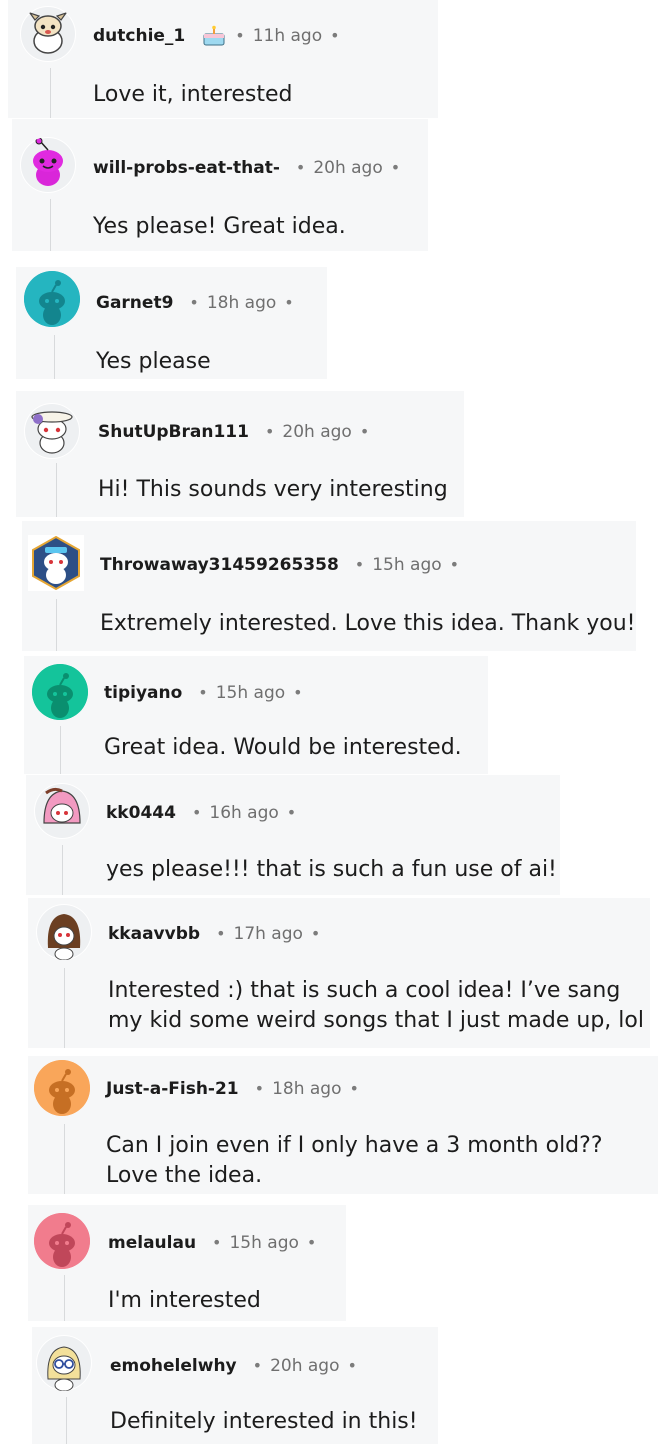 The height and width of the screenshot is (1450, 659). I want to click on comment-header: melaulau • 15h ago •, so click(216, 1243).